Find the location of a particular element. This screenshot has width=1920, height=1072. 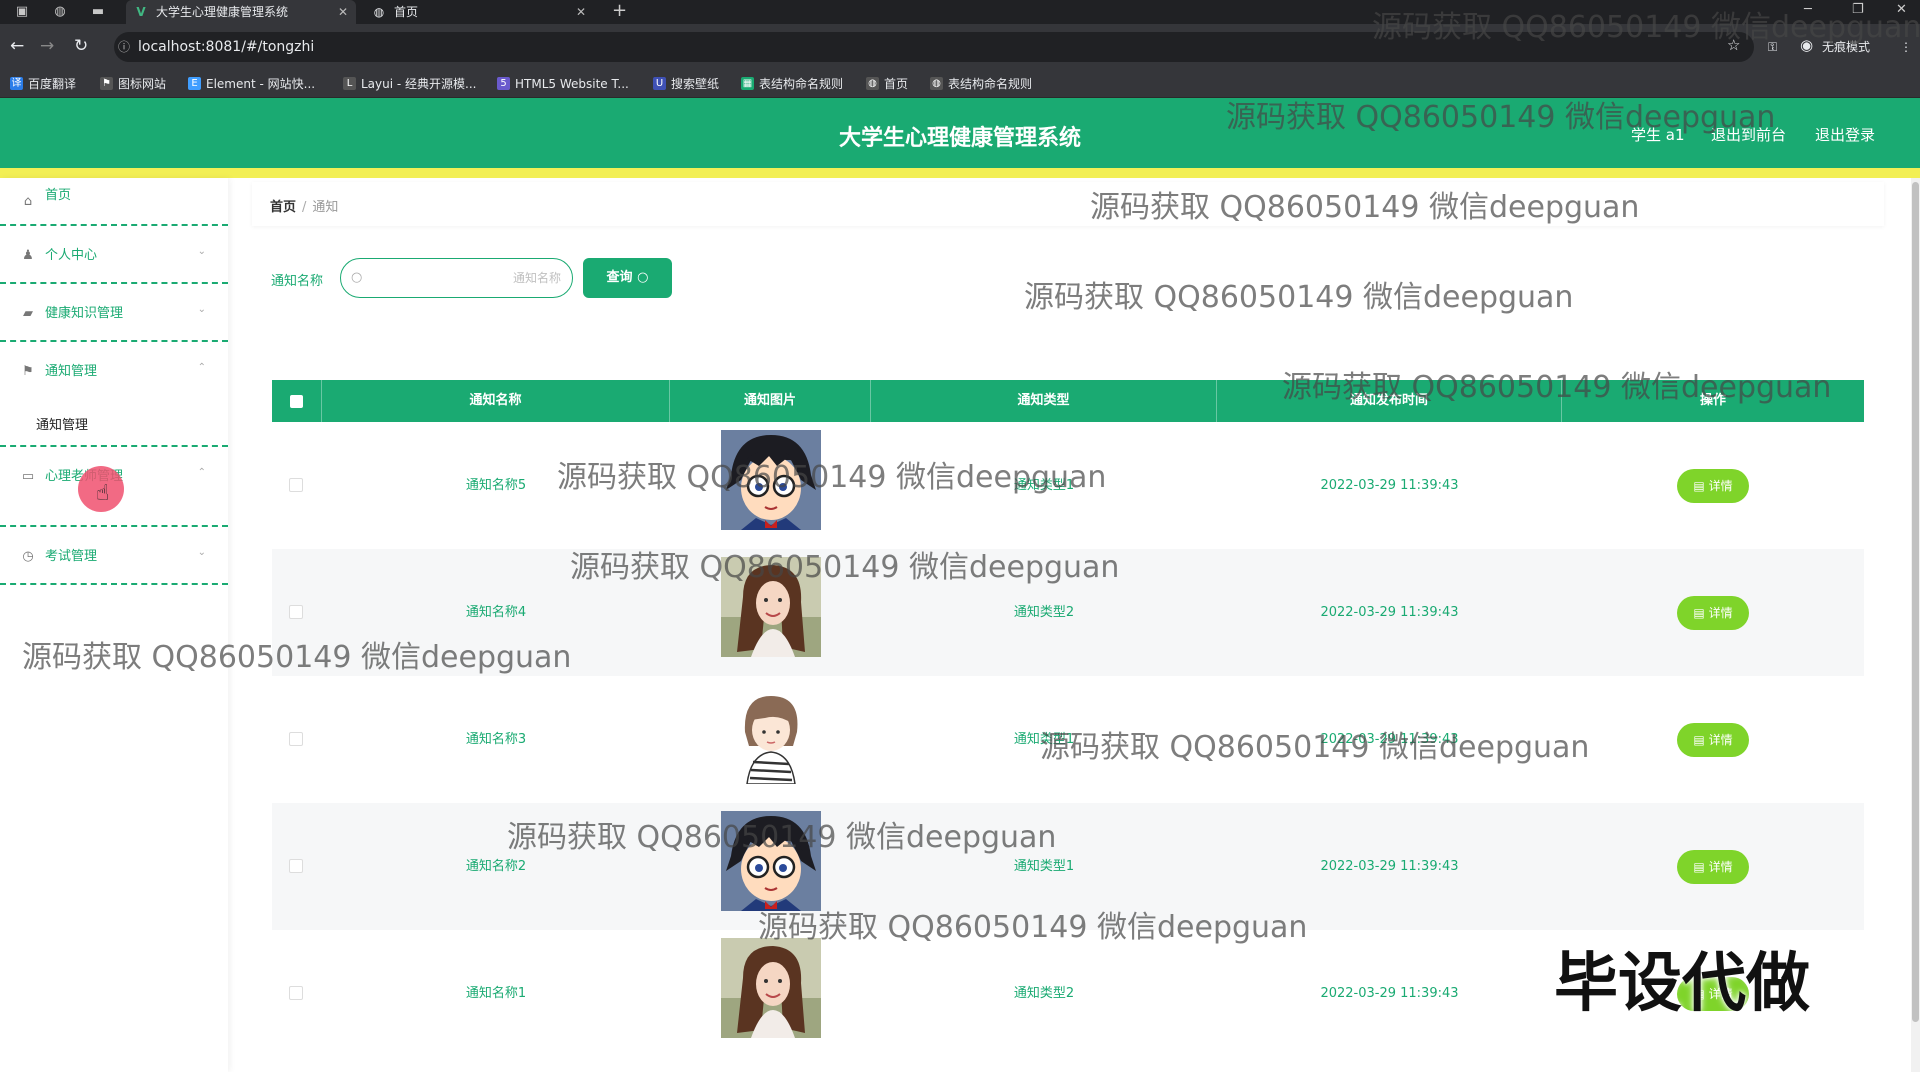

browser-app-icon: ▣ is located at coordinates (22, 12).